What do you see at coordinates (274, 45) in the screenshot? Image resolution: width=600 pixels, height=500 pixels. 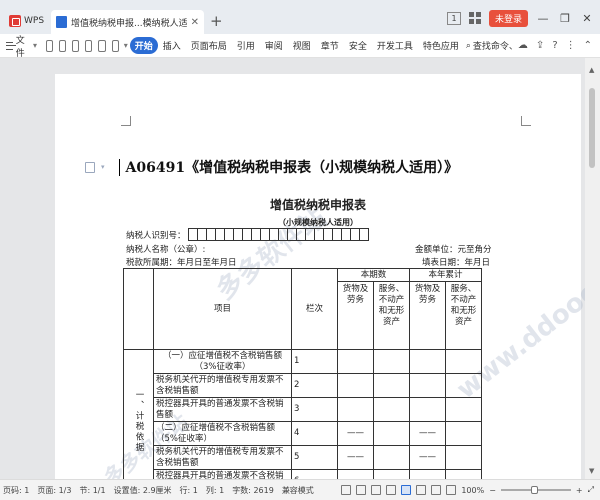 I see `tab-review: 审阅` at bounding box center [274, 45].